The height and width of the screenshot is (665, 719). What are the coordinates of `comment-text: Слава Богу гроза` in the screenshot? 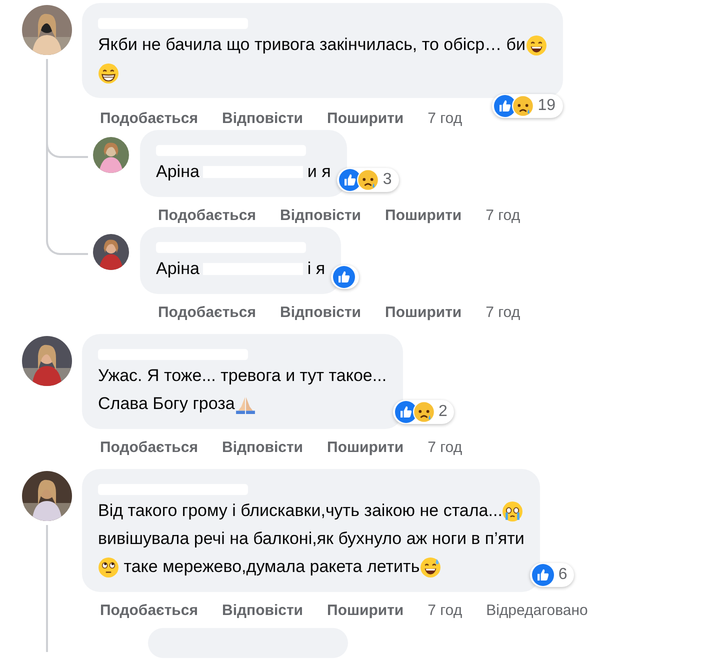 It's located at (166, 404).